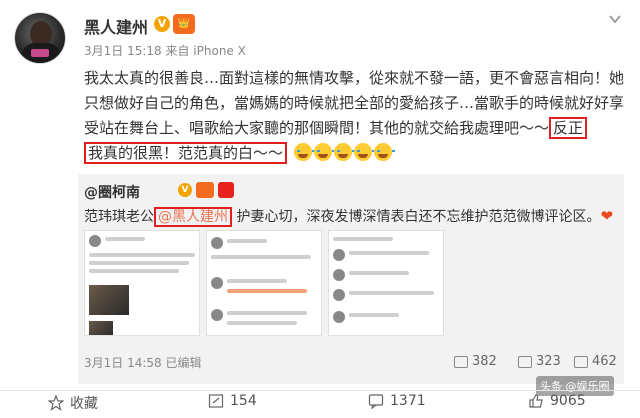 Image resolution: width=640 pixels, height=418 pixels. I want to click on highlight-box-1: 反正, so click(568, 128).